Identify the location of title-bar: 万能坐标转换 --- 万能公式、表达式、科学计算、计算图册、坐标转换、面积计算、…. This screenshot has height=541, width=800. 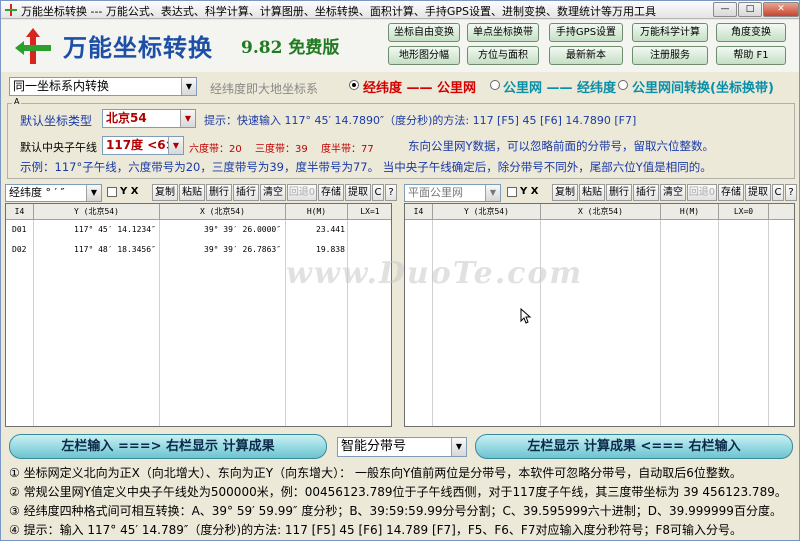
(400, 10).